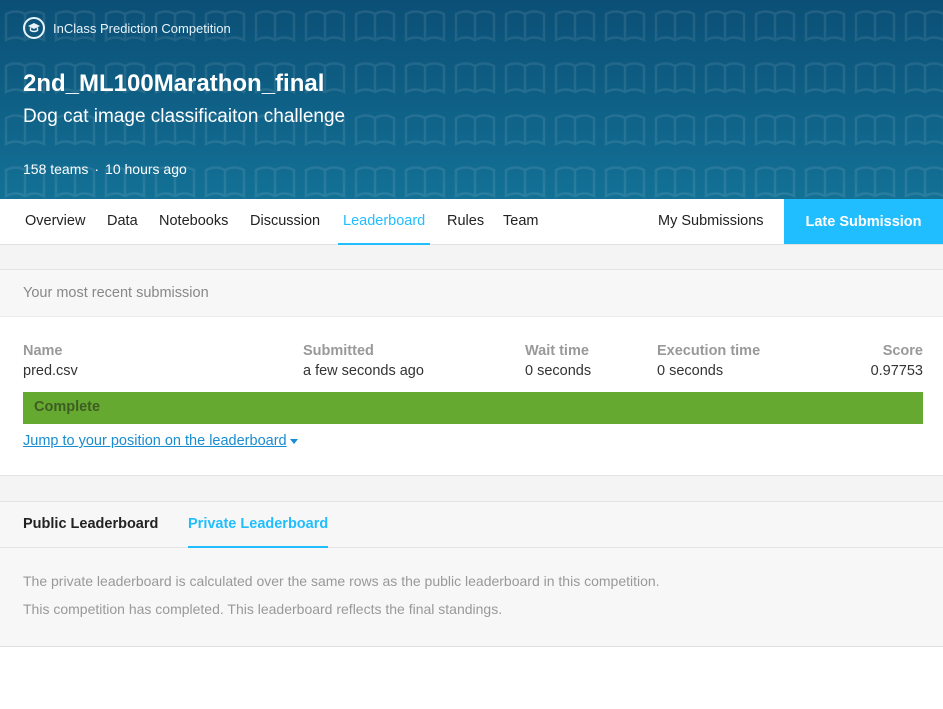  Describe the element at coordinates (473, 408) in the screenshot. I see `submission-status-bar: Complete` at that location.